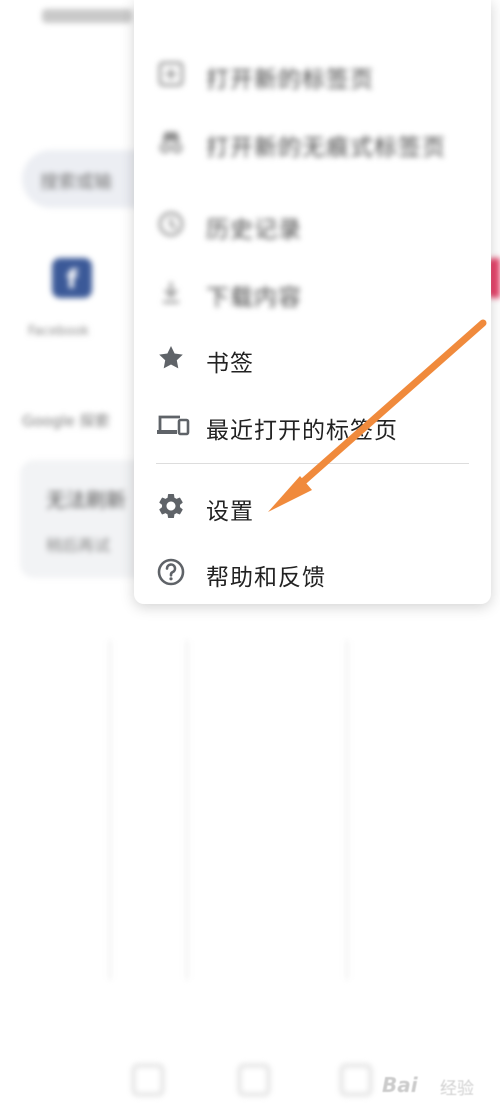 The width and height of the screenshot is (500, 1111). Describe the element at coordinates (266, 578) in the screenshot. I see `menu-item-label: 帮助和反馈` at that location.